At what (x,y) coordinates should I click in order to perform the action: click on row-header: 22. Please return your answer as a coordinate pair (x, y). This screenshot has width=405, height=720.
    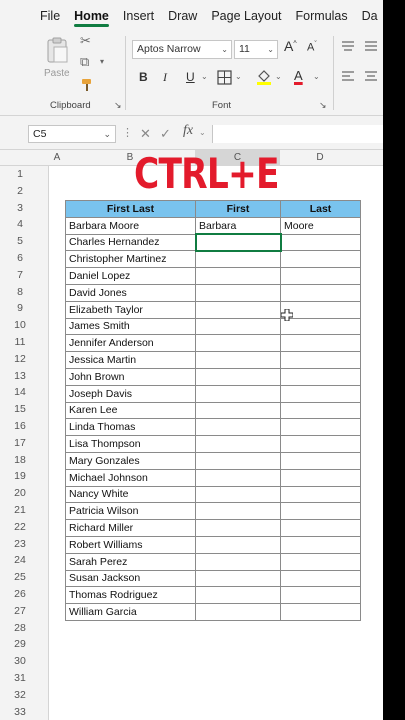
    Looking at the image, I should click on (20, 527).